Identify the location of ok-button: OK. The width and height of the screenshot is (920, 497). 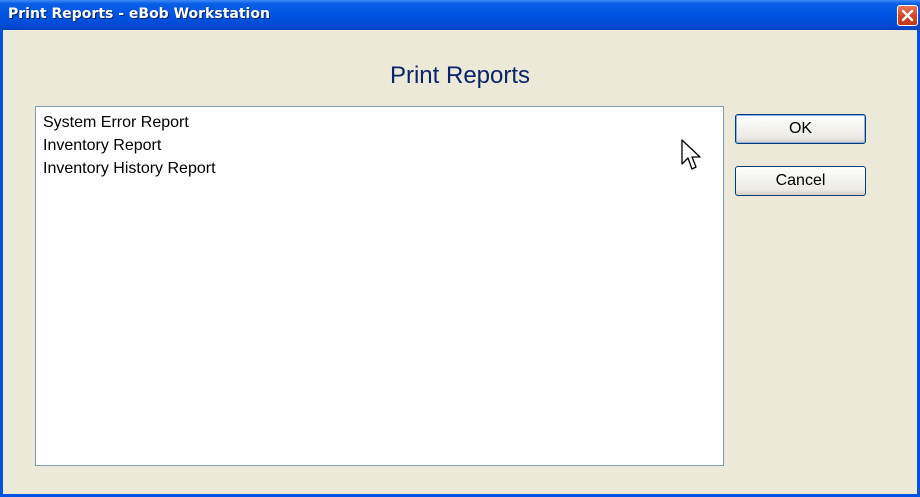
(800, 129).